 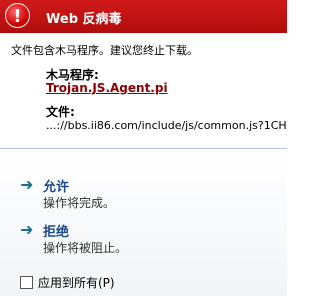 I want to click on allow-action: ➜ 允许 操作将完成。, so click(x=145, y=193).